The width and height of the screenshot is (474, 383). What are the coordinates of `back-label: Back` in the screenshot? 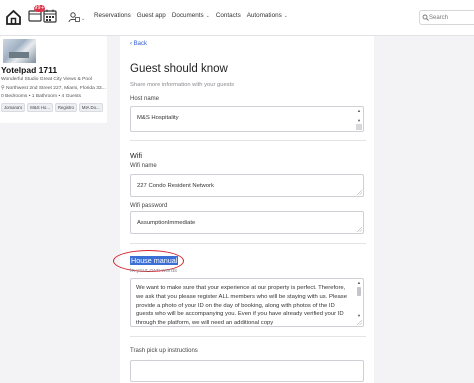 It's located at (140, 44).